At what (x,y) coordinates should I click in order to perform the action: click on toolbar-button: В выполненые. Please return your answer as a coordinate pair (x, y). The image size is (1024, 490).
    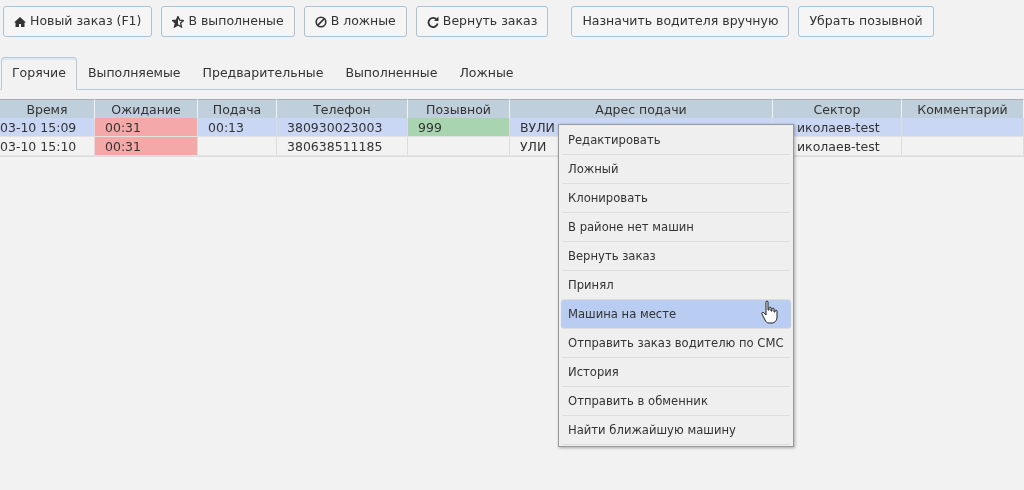
    Looking at the image, I should click on (228, 21).